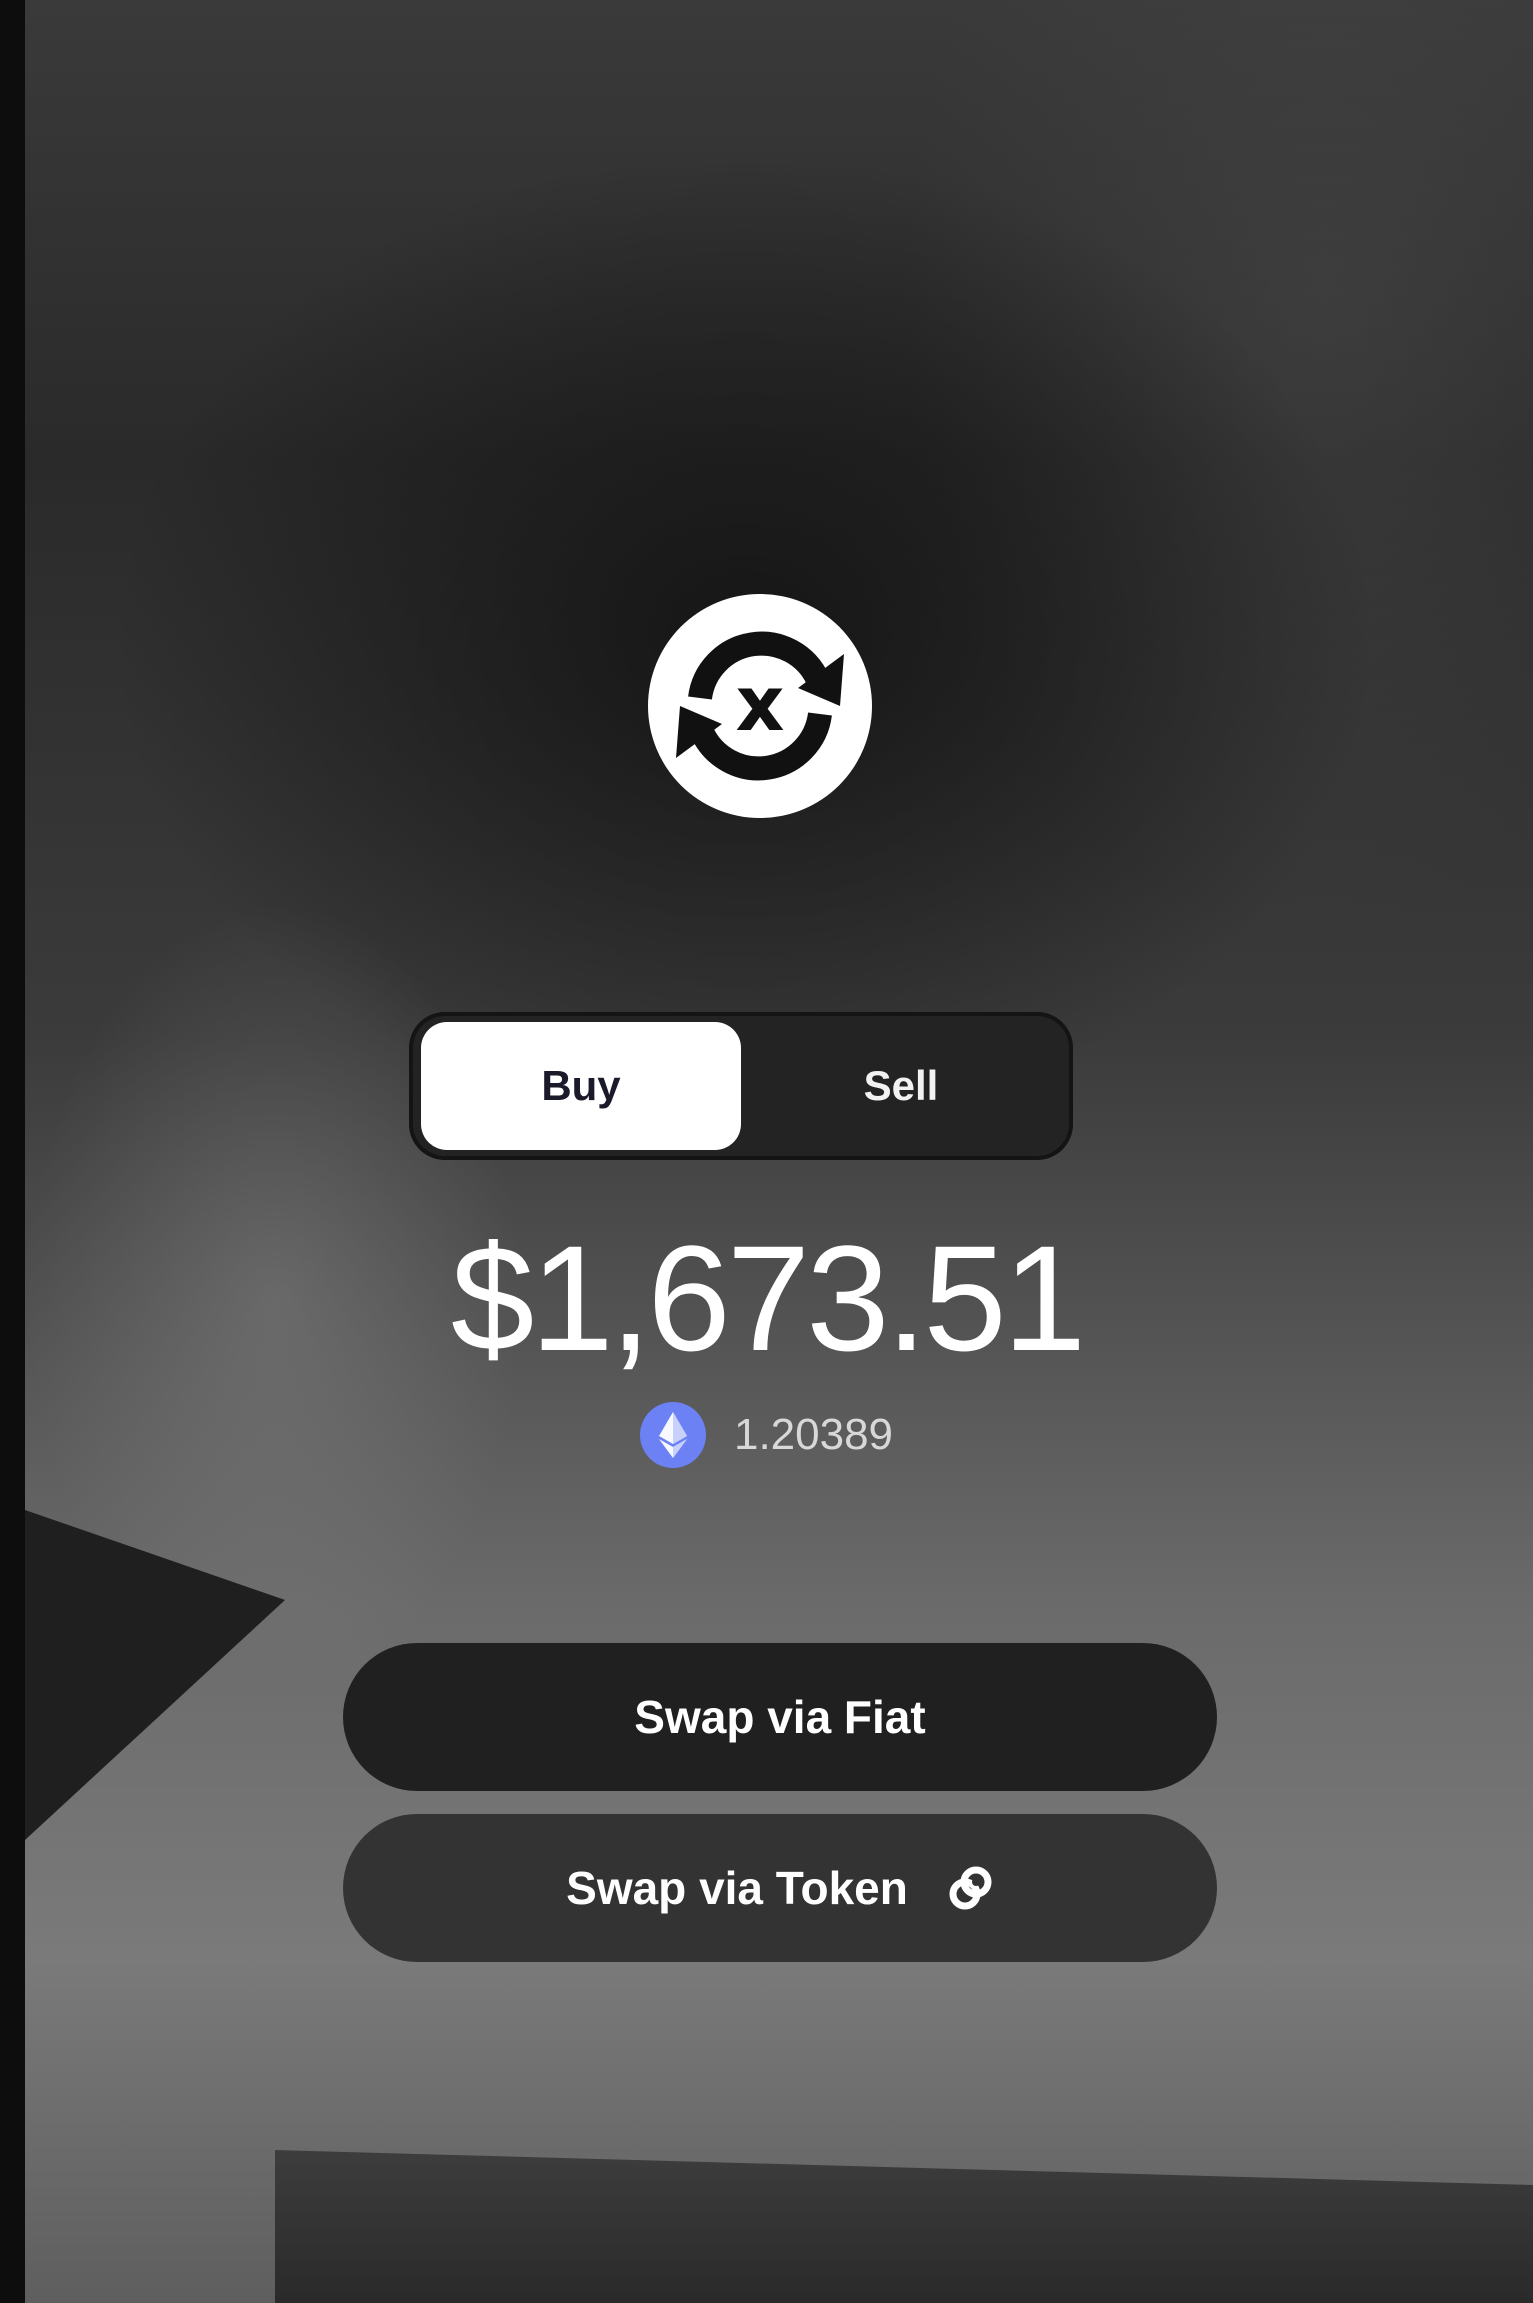 The width and height of the screenshot is (1533, 2303). What do you see at coordinates (672, 1435) in the screenshot?
I see `ethereum-icon` at bounding box center [672, 1435].